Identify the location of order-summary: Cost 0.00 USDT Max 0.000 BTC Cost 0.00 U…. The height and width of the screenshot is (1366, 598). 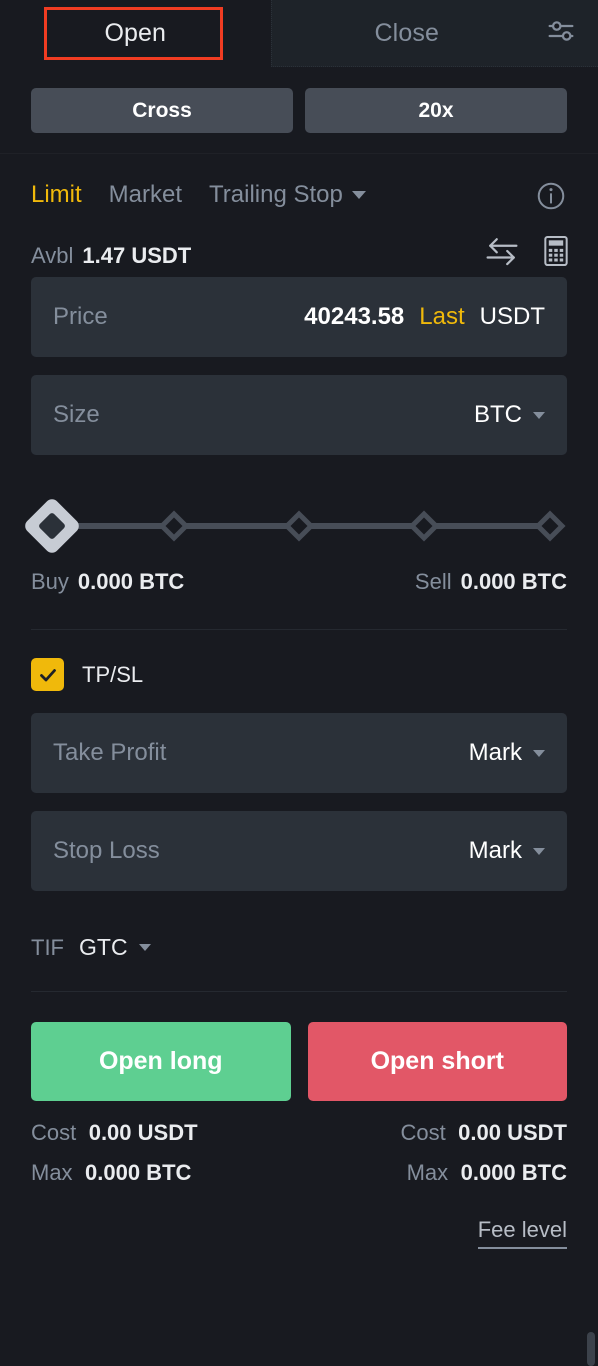
(299, 1150).